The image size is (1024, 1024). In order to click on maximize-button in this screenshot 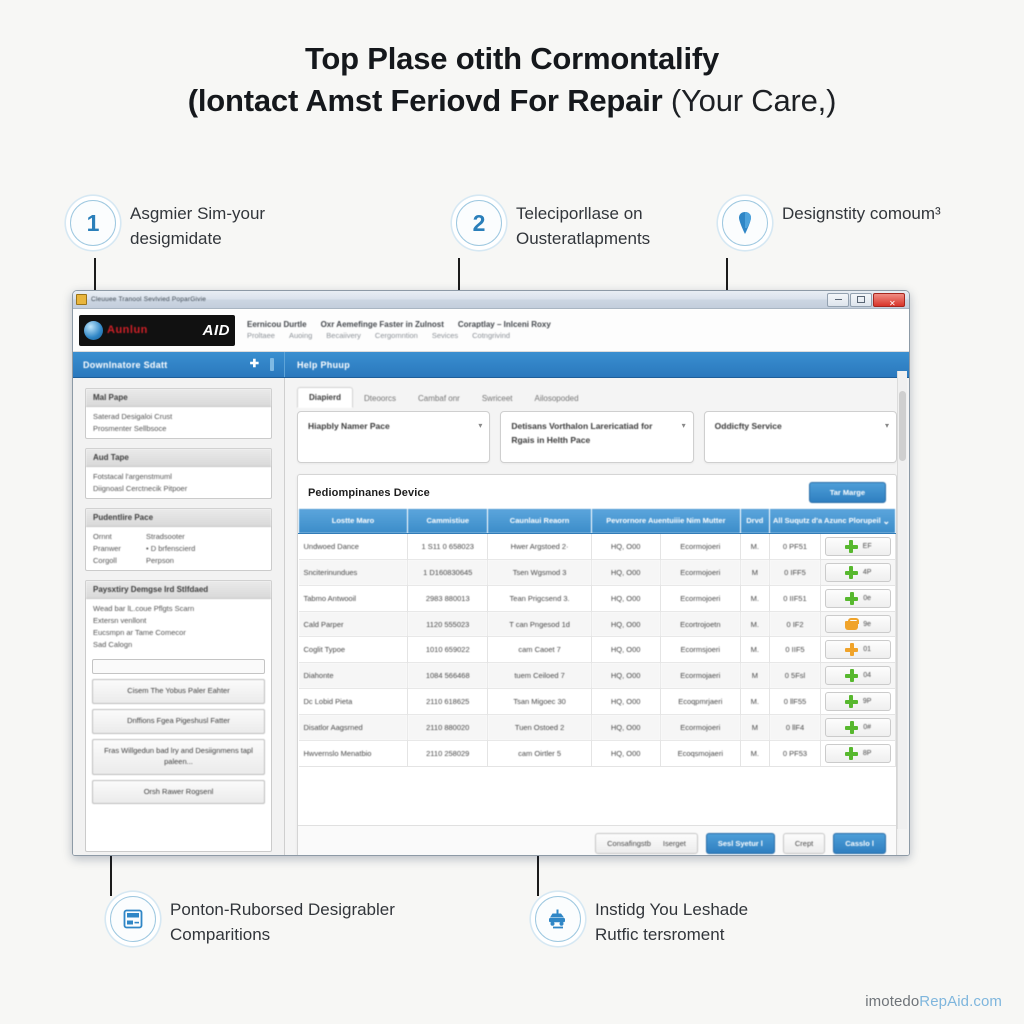, I will do `click(861, 299)`.